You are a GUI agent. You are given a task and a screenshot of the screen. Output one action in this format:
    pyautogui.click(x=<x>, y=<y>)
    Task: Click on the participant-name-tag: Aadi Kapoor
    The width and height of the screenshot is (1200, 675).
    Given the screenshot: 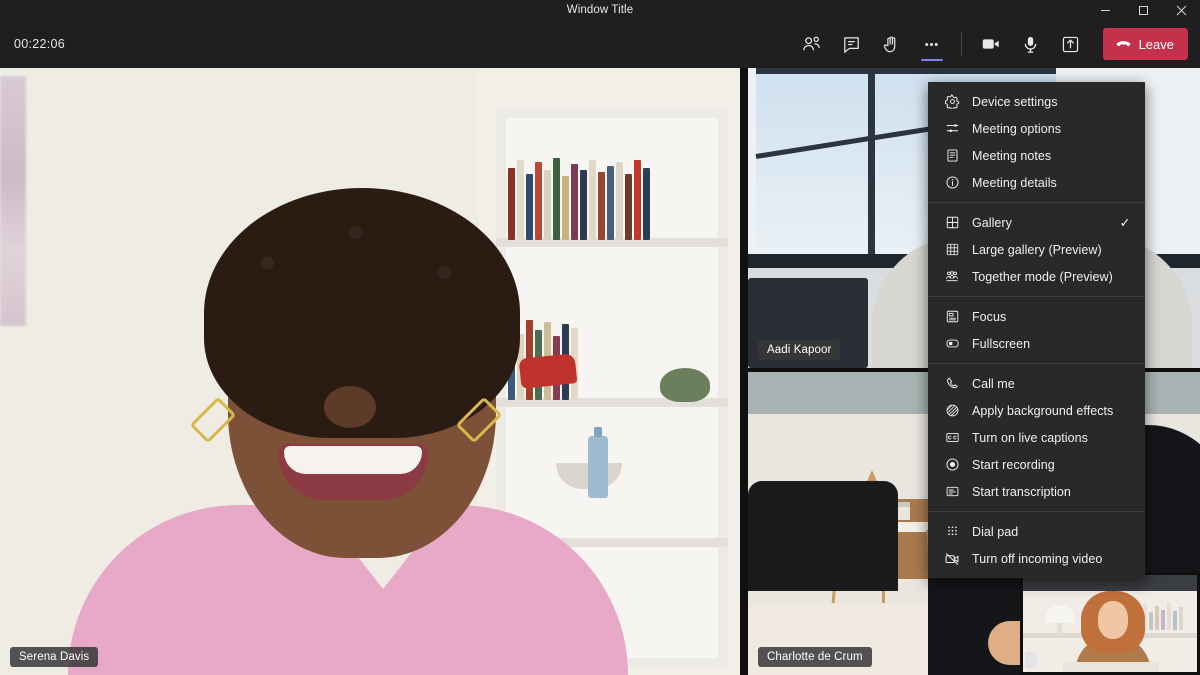 What is the action you would take?
    pyautogui.click(x=799, y=350)
    